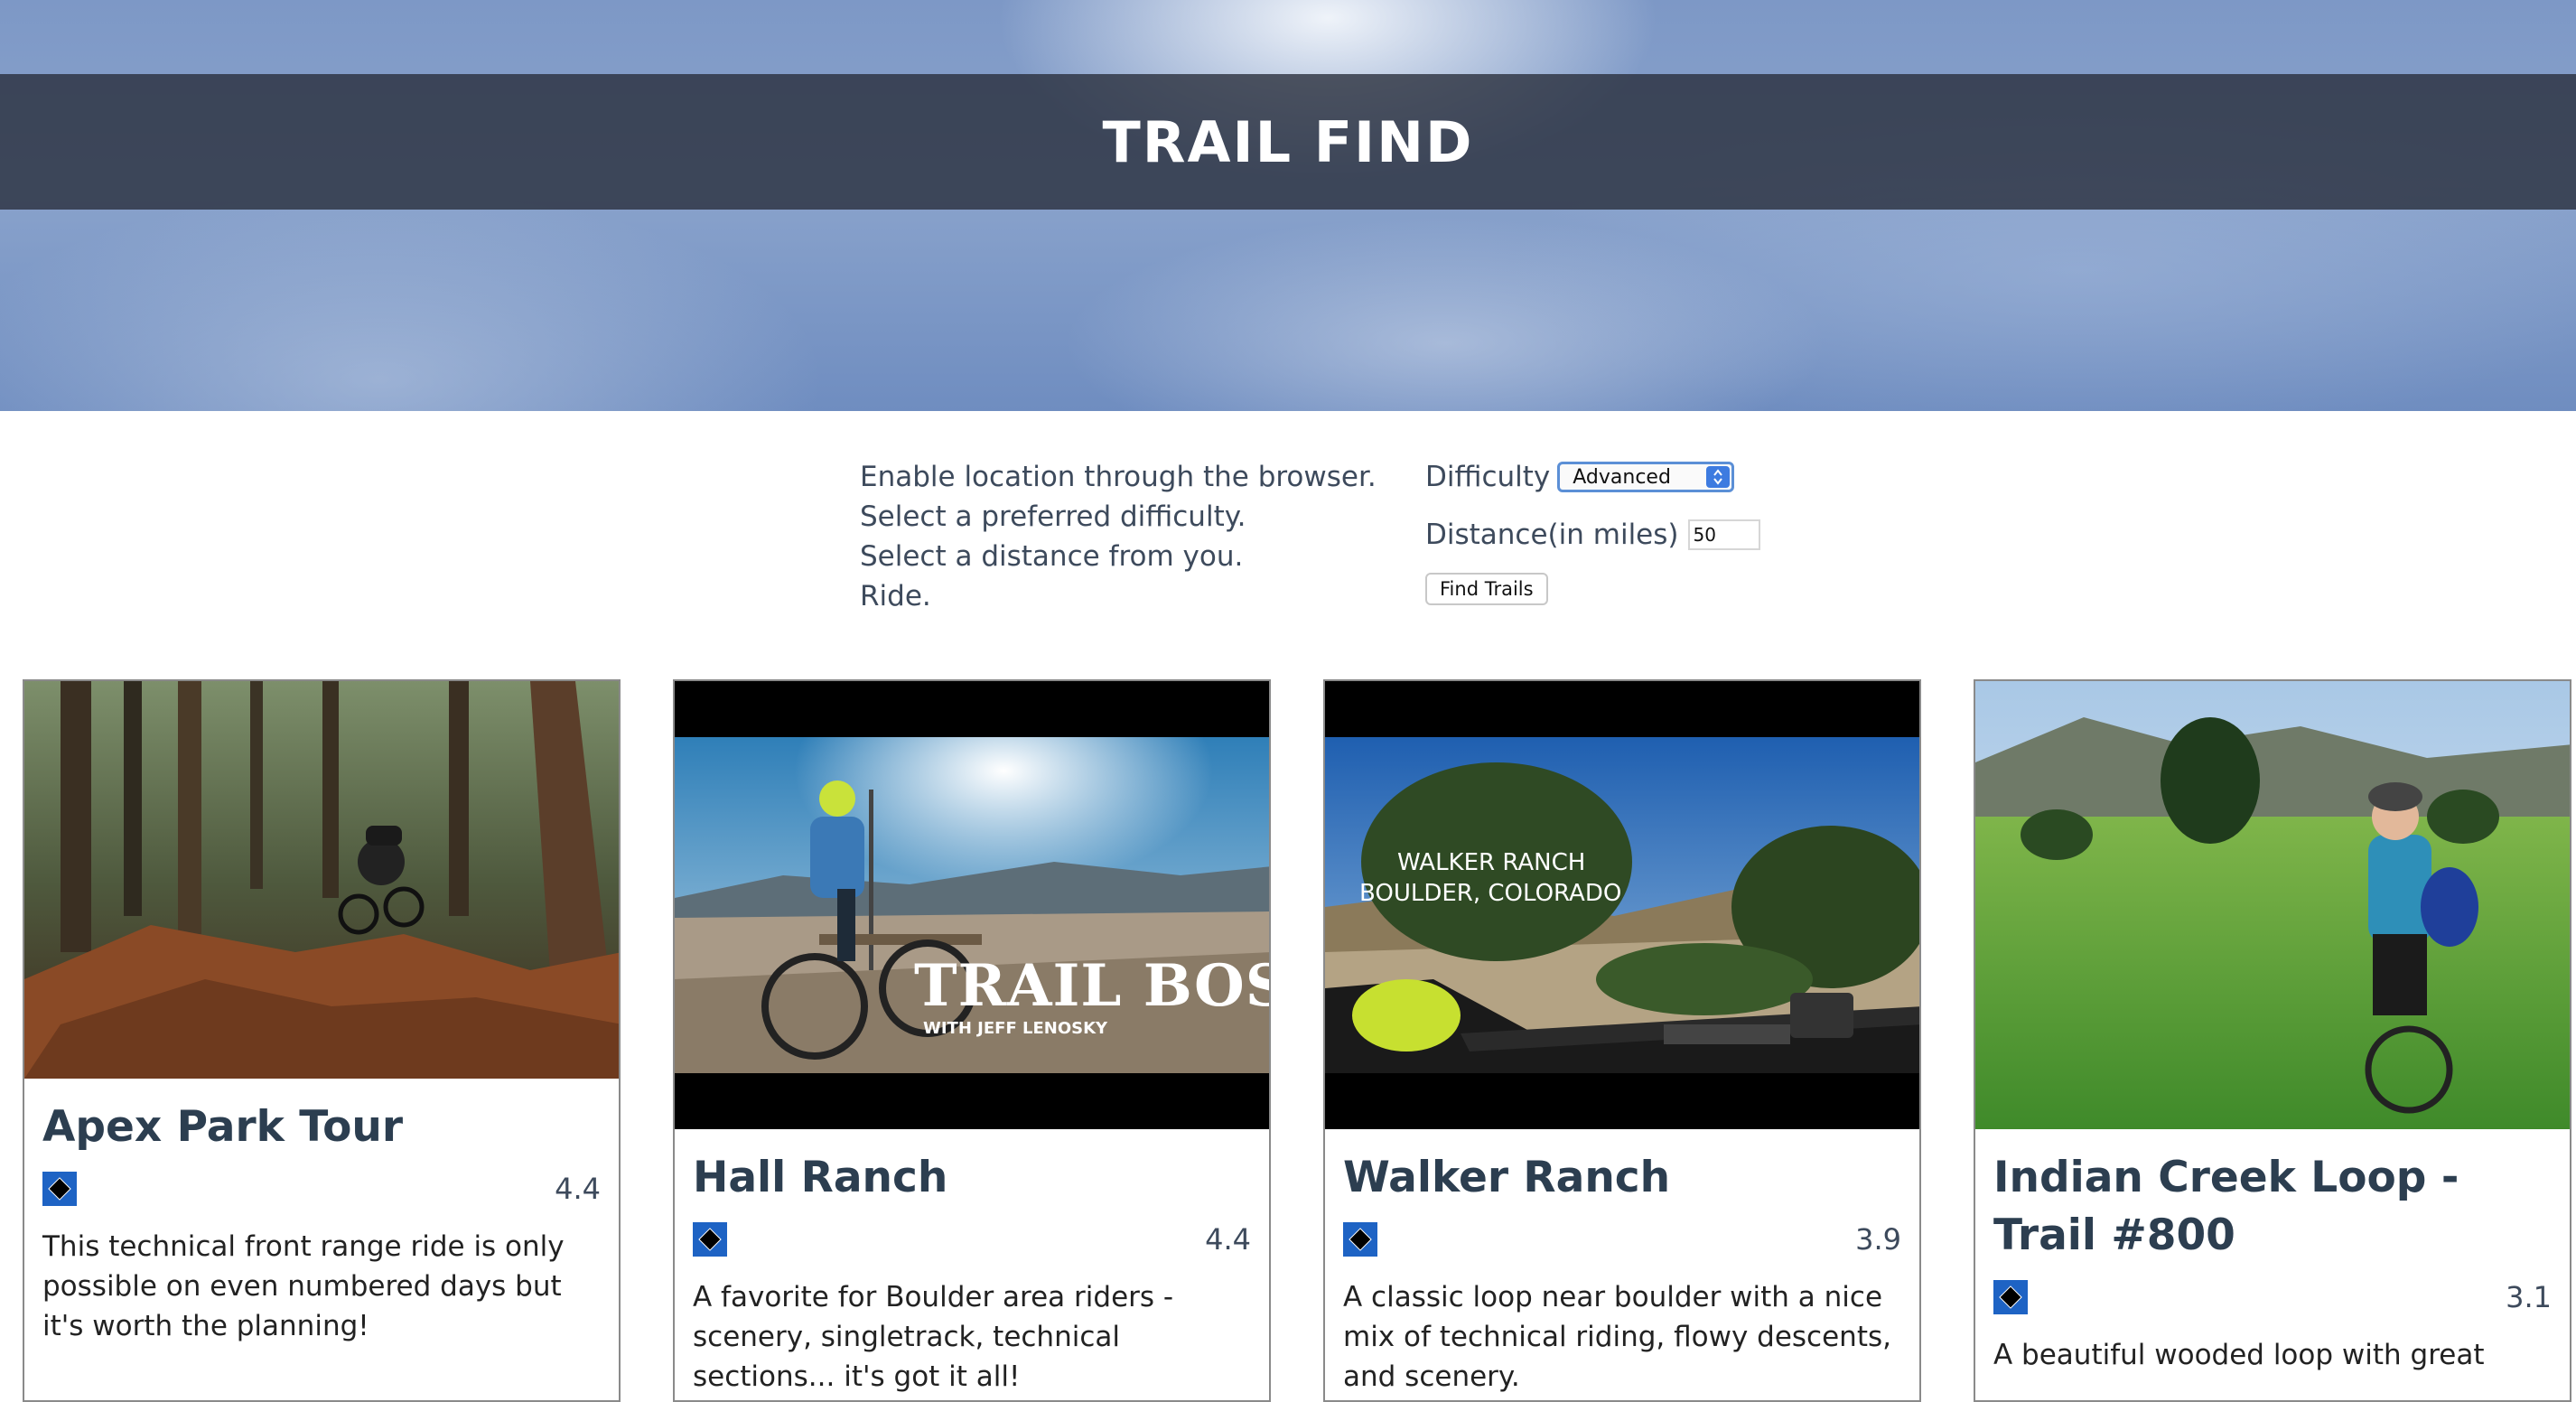  What do you see at coordinates (1622, 1178) in the screenshot?
I see `trail-name: Walker Ranch` at bounding box center [1622, 1178].